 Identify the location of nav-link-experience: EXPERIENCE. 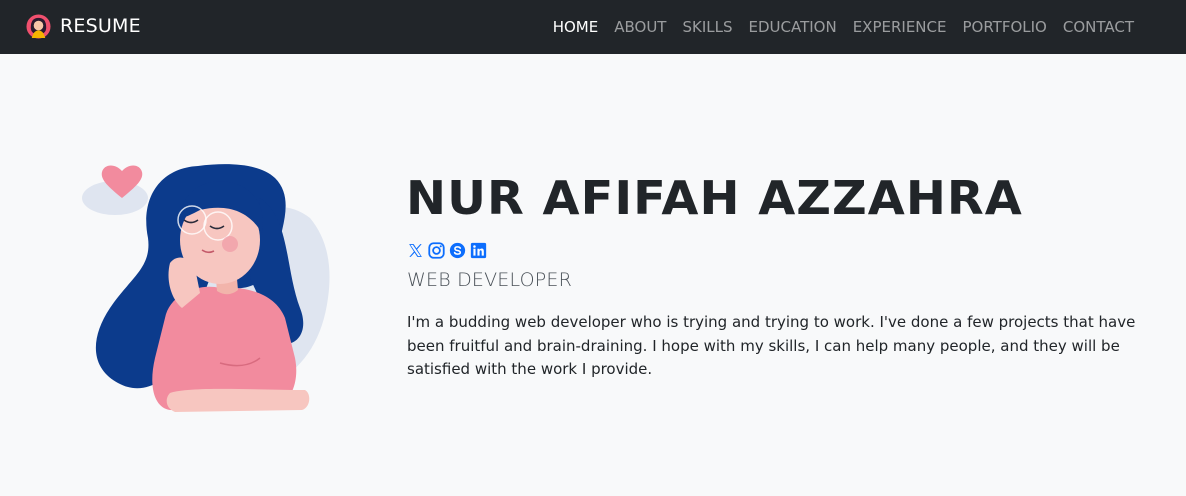
(900, 27).